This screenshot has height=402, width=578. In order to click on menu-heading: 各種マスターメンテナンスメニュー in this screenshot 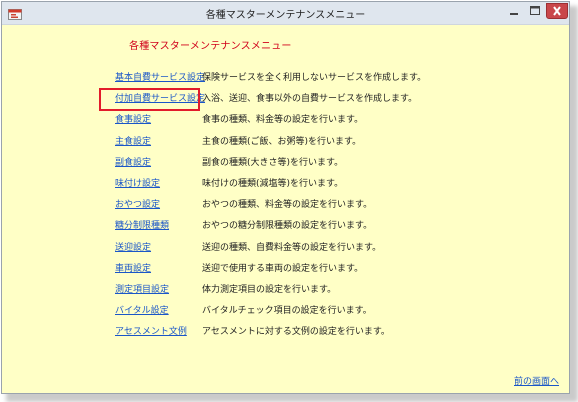, I will do `click(210, 46)`.